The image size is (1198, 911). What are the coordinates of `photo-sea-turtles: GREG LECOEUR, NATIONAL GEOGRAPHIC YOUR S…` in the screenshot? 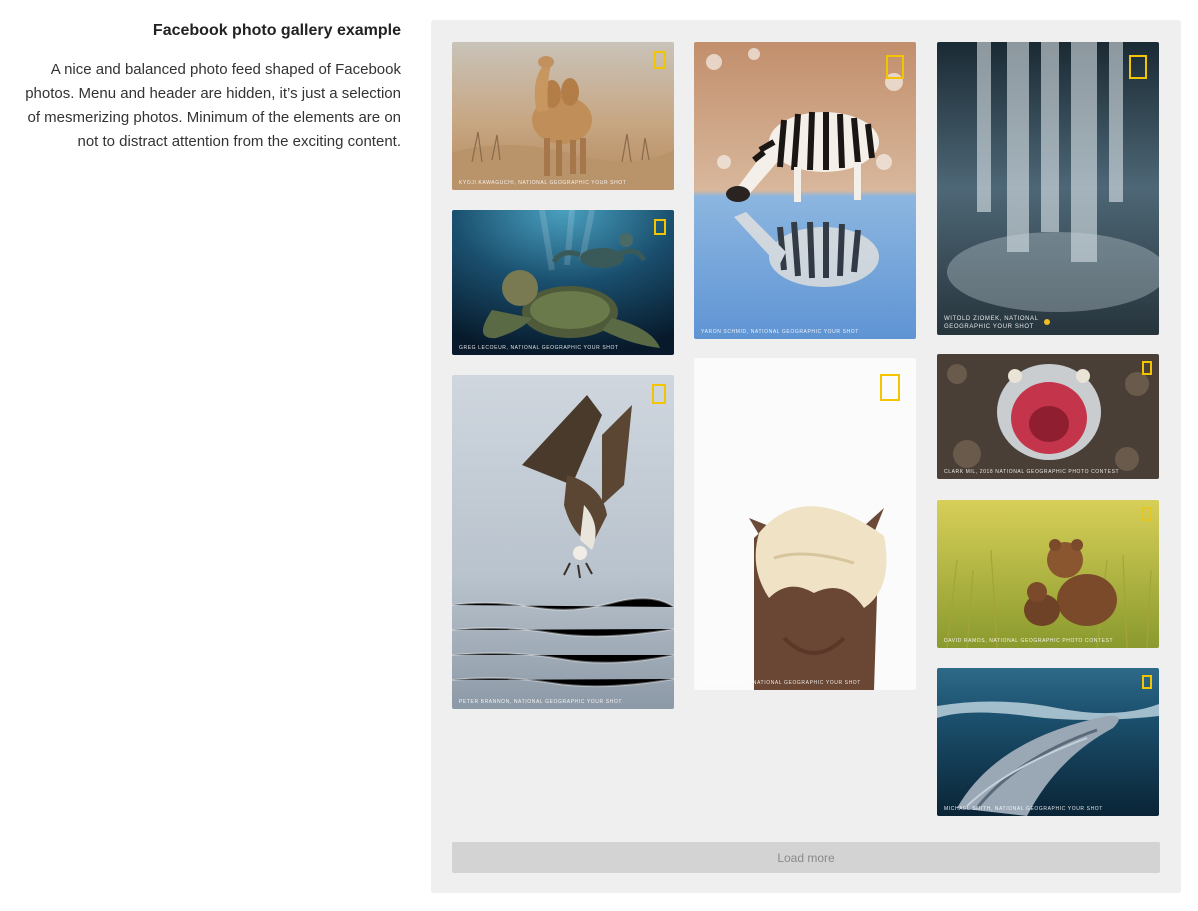 It's located at (563, 282).